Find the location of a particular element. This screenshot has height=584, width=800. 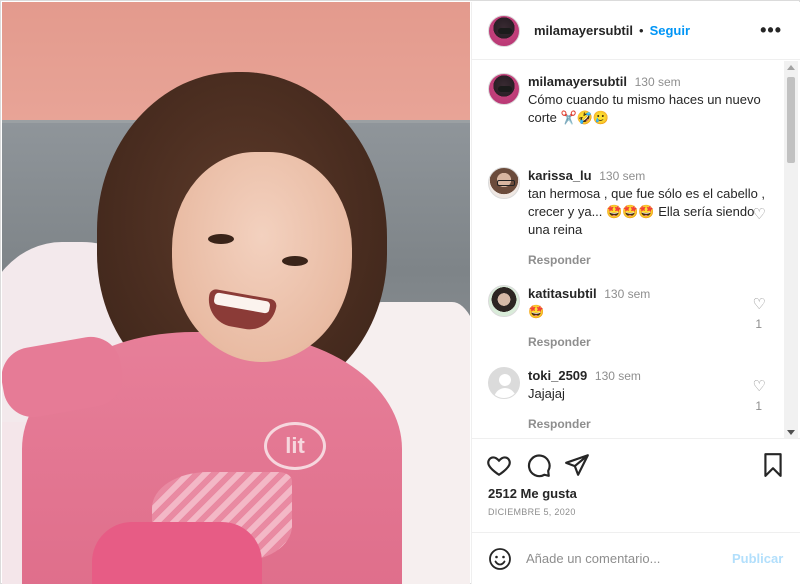

comment-username: toki_2509 is located at coordinates (557, 375).